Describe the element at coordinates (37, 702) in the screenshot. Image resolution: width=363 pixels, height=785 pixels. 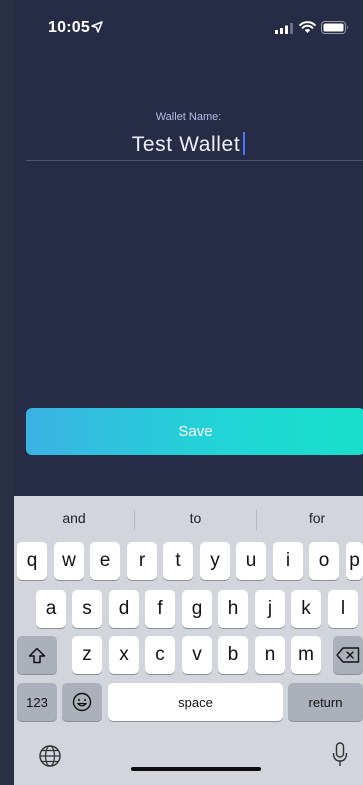
I see `numbers-key: 123` at that location.